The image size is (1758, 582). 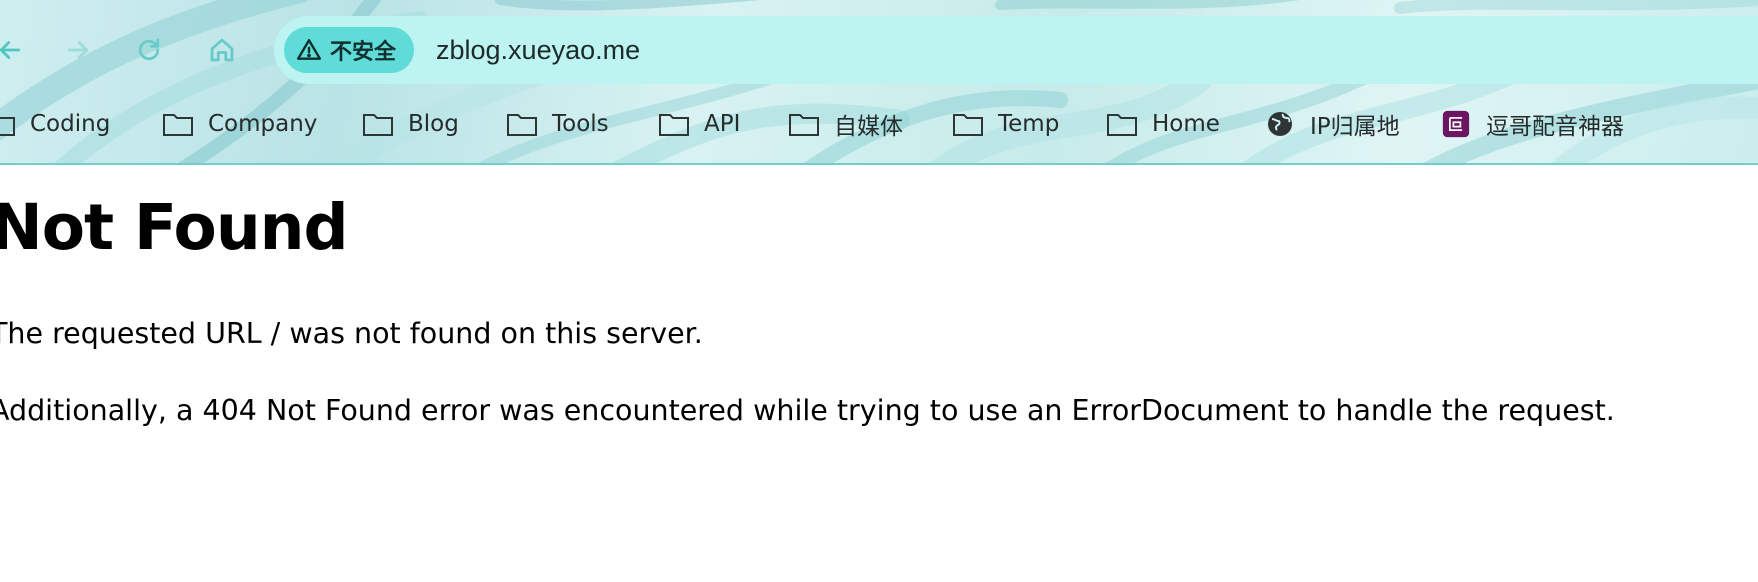 I want to click on bookmark-company: Company, so click(x=239, y=124).